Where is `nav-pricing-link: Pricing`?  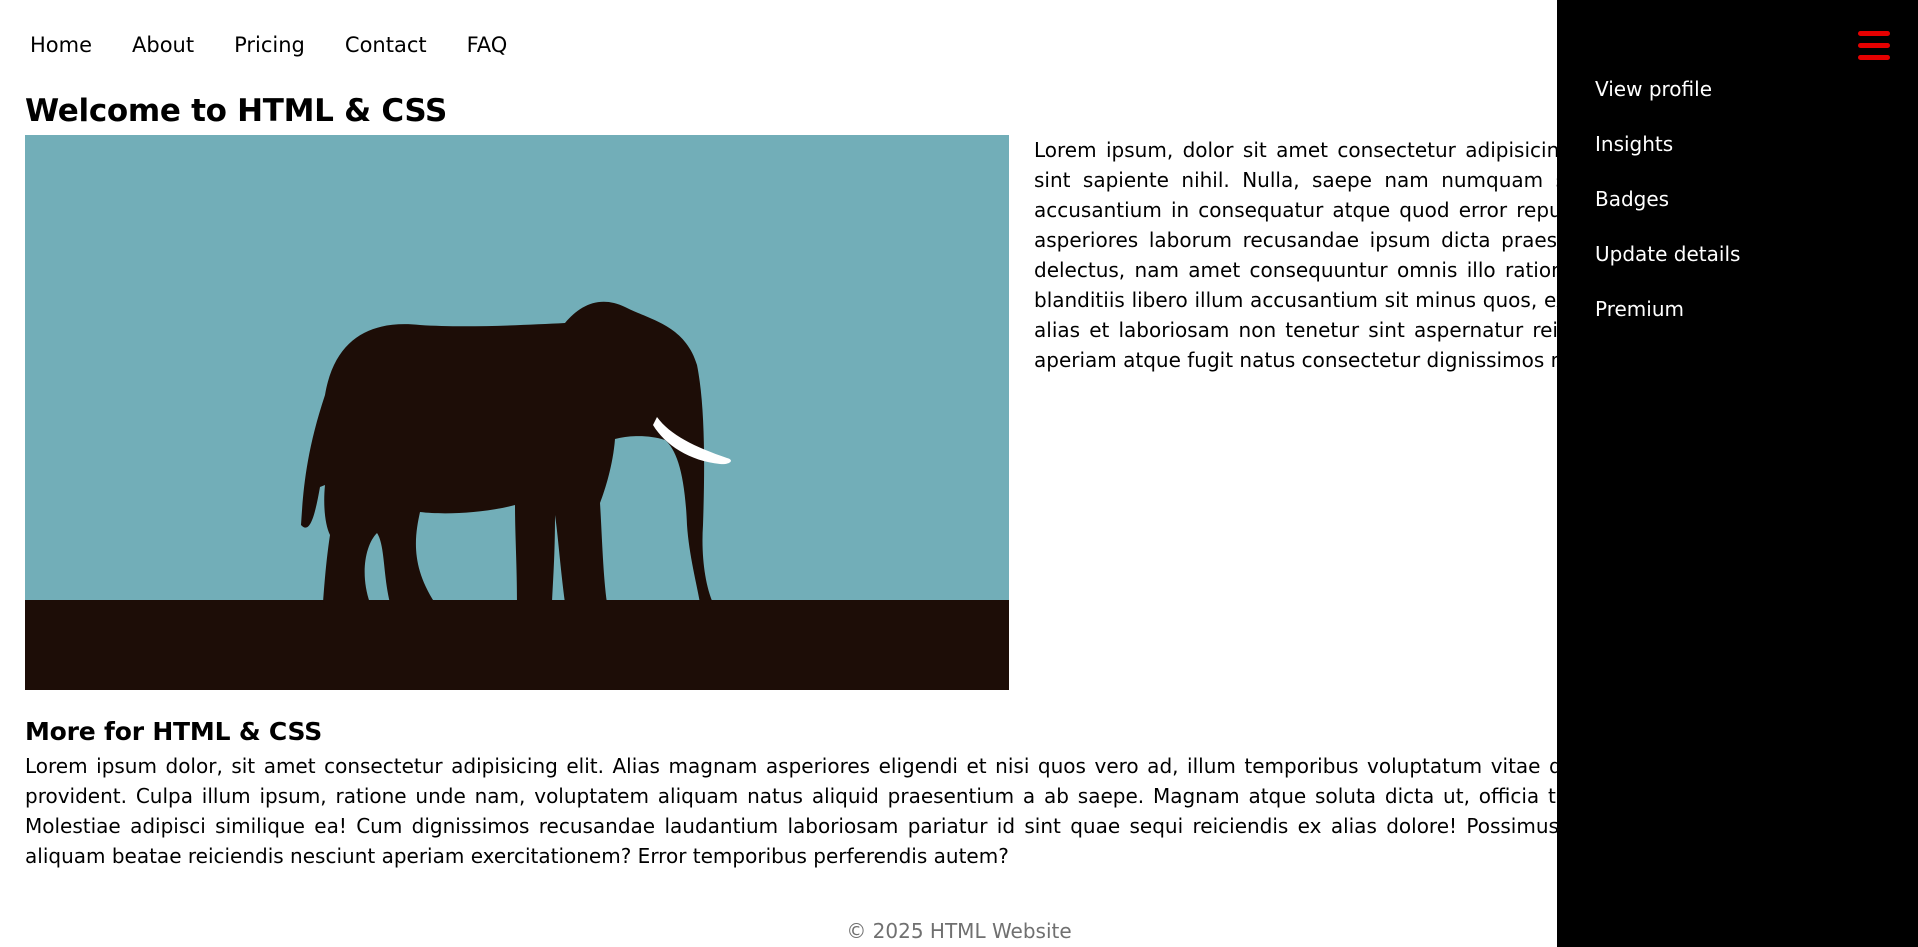
nav-pricing-link: Pricing is located at coordinates (269, 45).